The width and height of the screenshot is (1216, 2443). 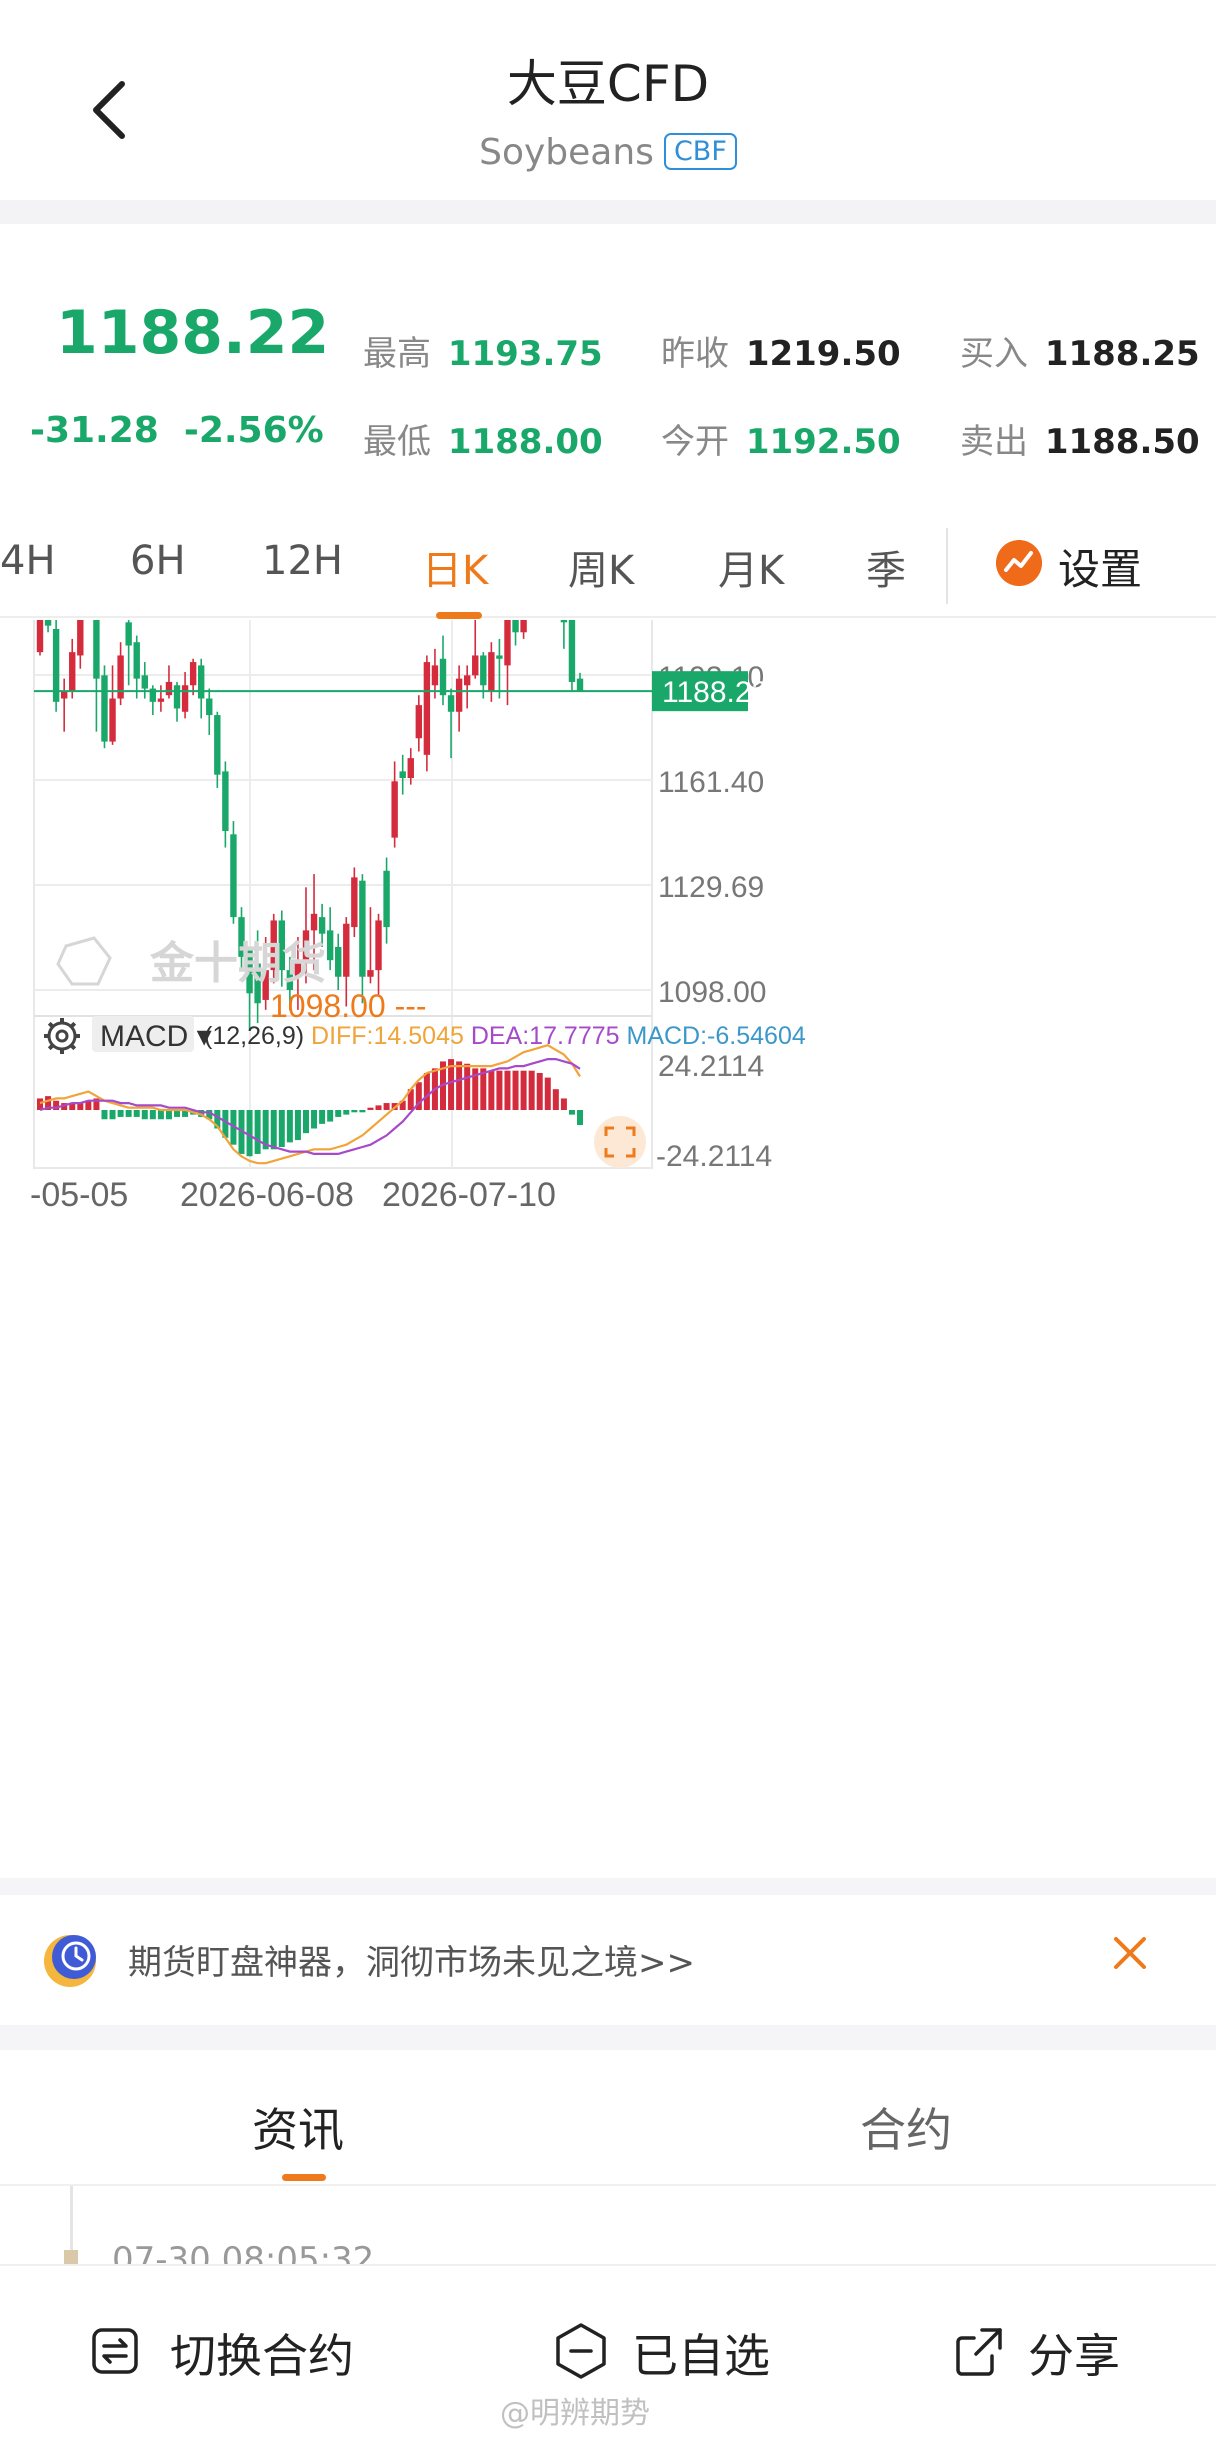 I want to click on watermark-logo-icon, so click(x=84, y=961).